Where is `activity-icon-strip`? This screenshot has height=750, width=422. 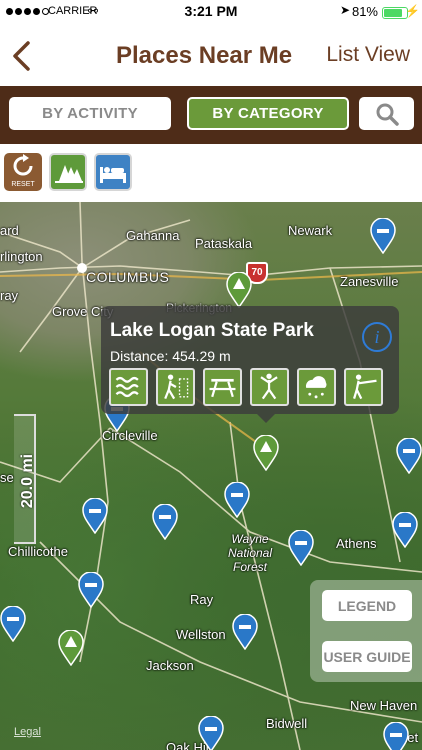 activity-icon-strip is located at coordinates (250, 387).